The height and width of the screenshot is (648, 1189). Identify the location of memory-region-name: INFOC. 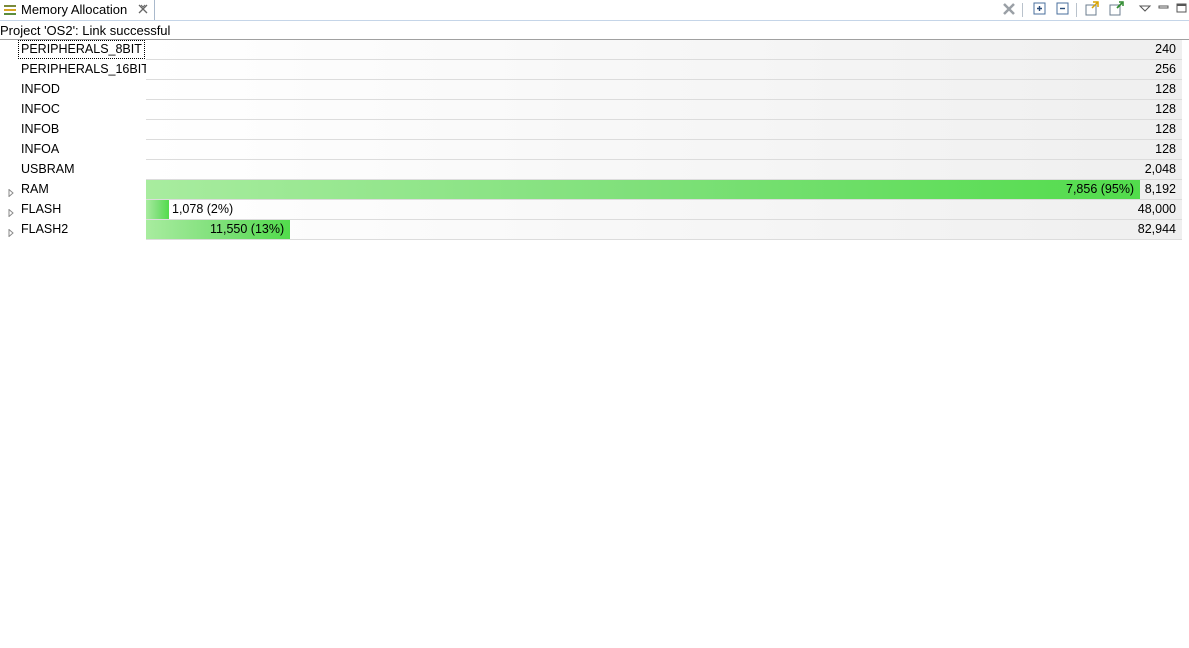
(40, 109).